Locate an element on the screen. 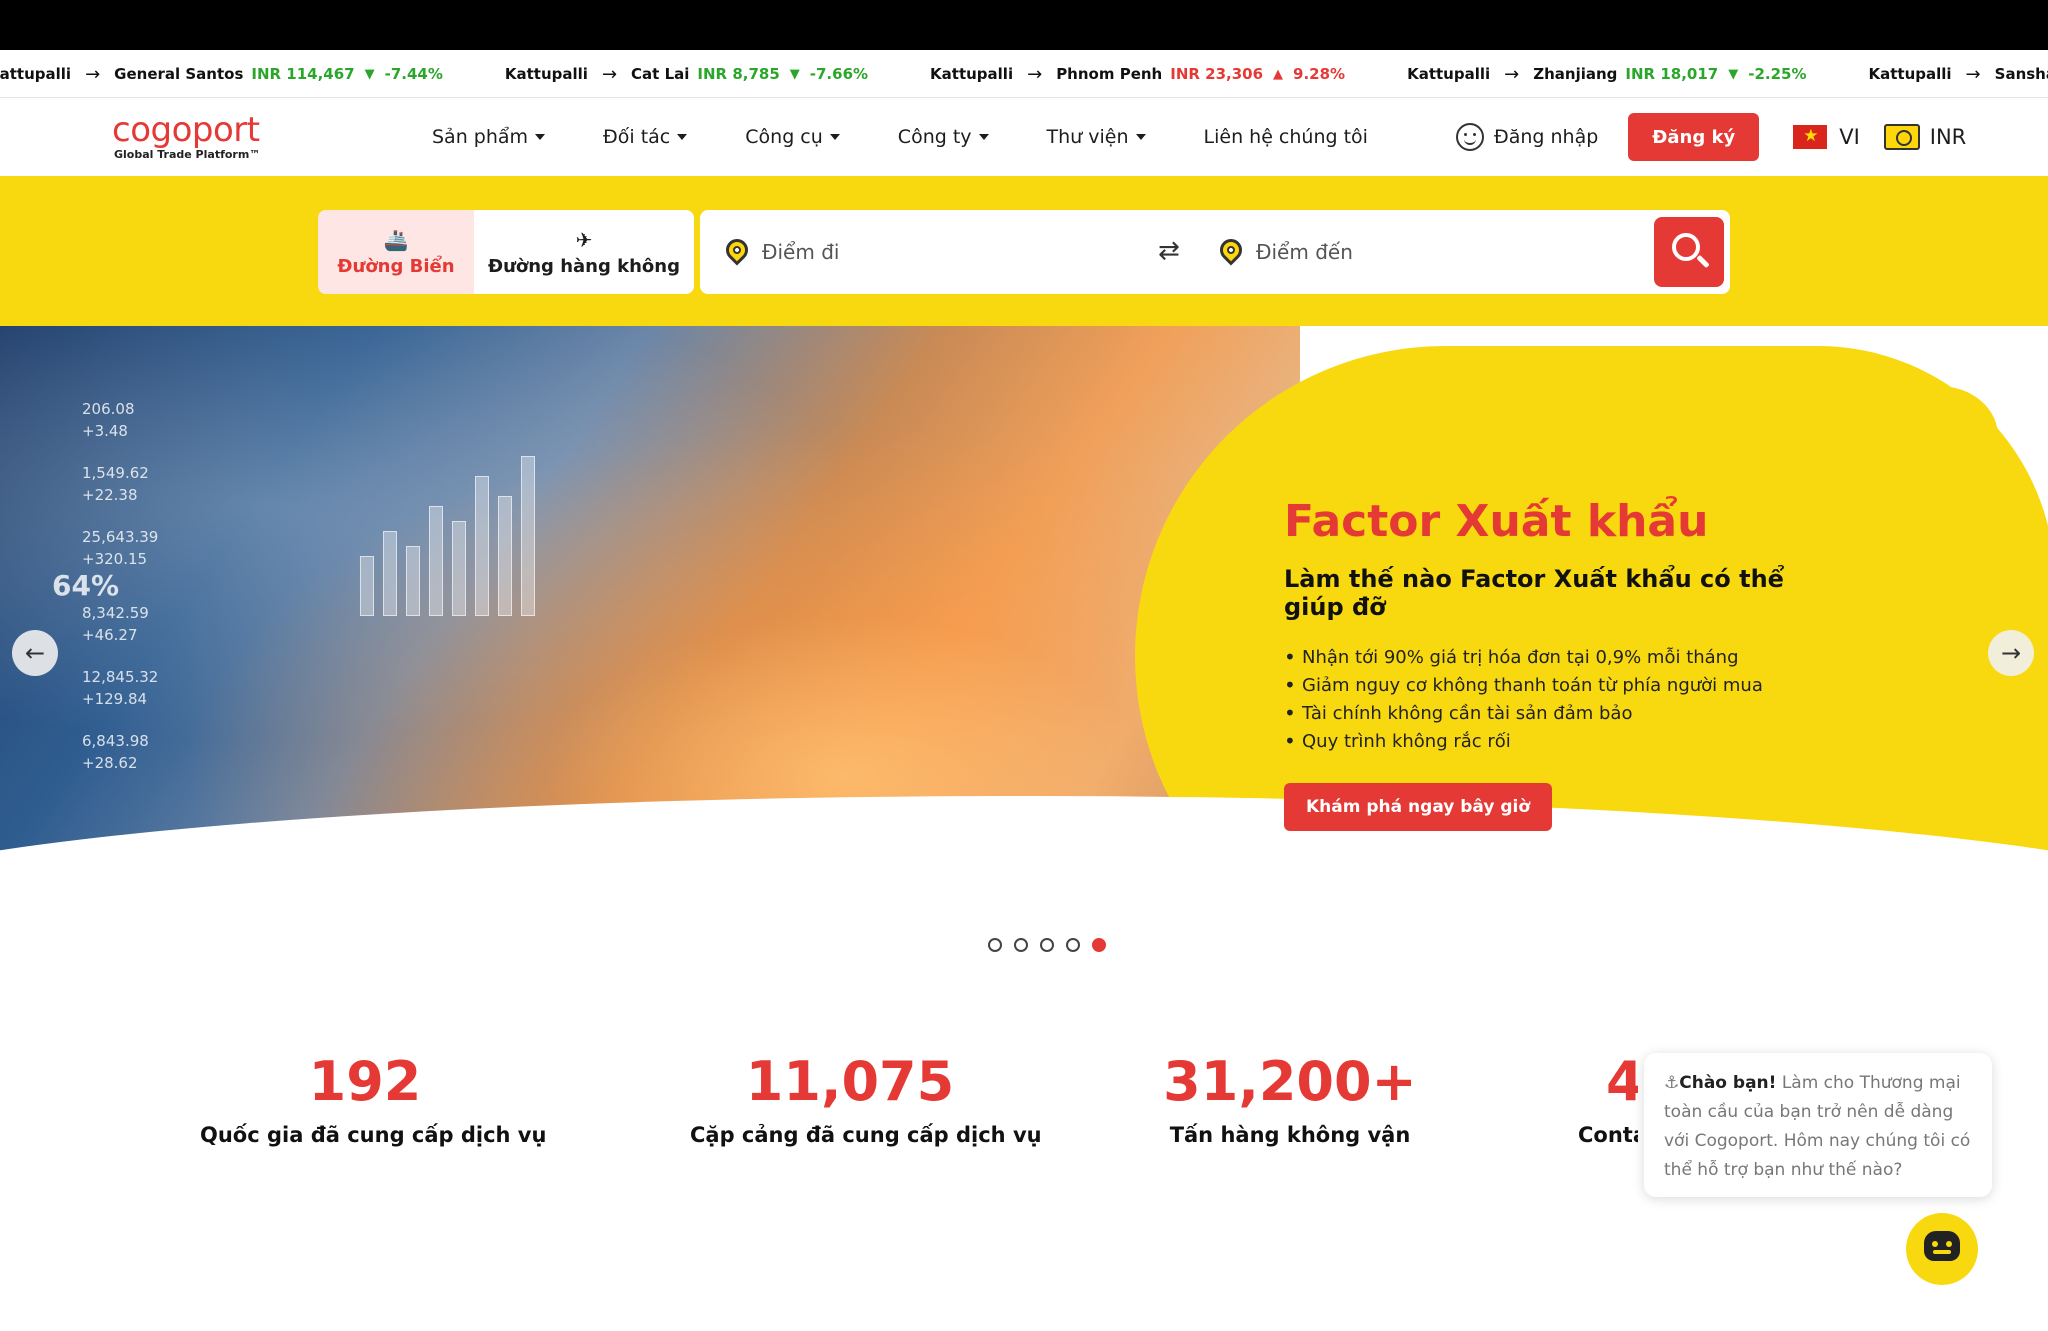 This screenshot has width=2048, height=1331. tab-air: ✈ Đường hàng không is located at coordinates (584, 252).